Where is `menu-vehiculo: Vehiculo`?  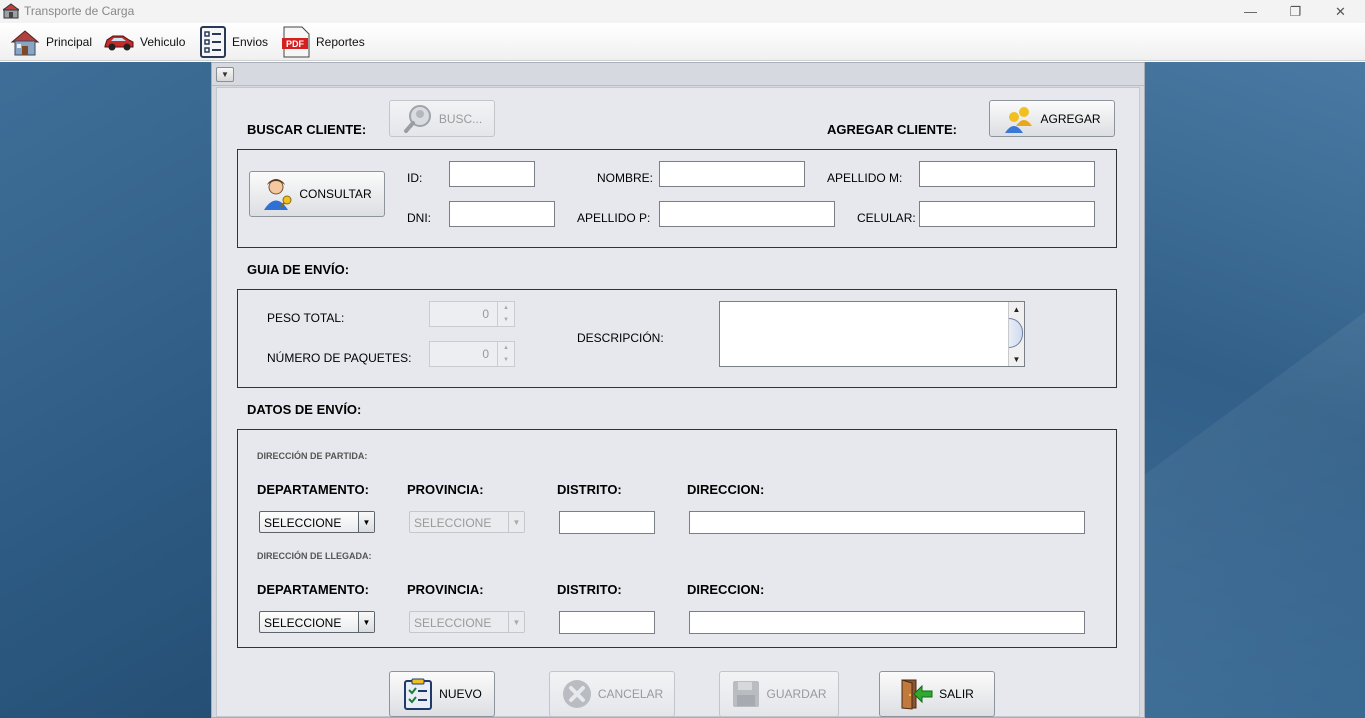 menu-vehiculo: Vehiculo is located at coordinates (144, 42).